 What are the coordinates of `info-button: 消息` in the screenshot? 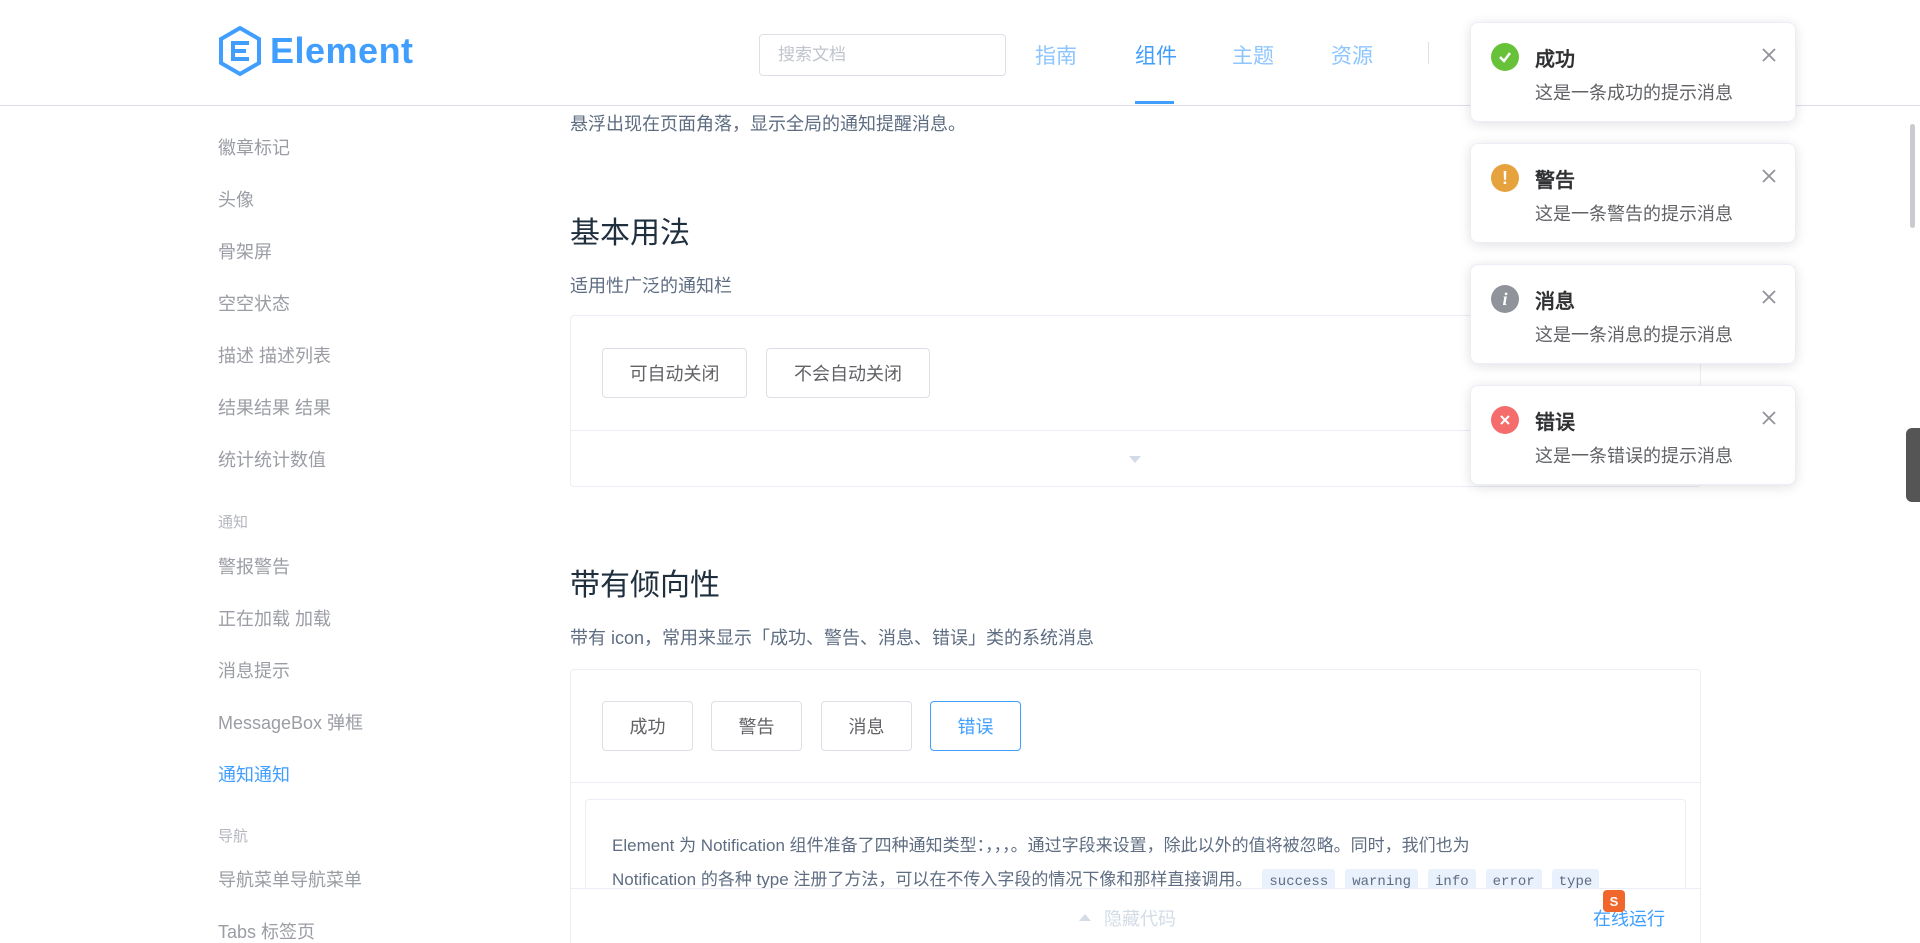 It's located at (866, 726).